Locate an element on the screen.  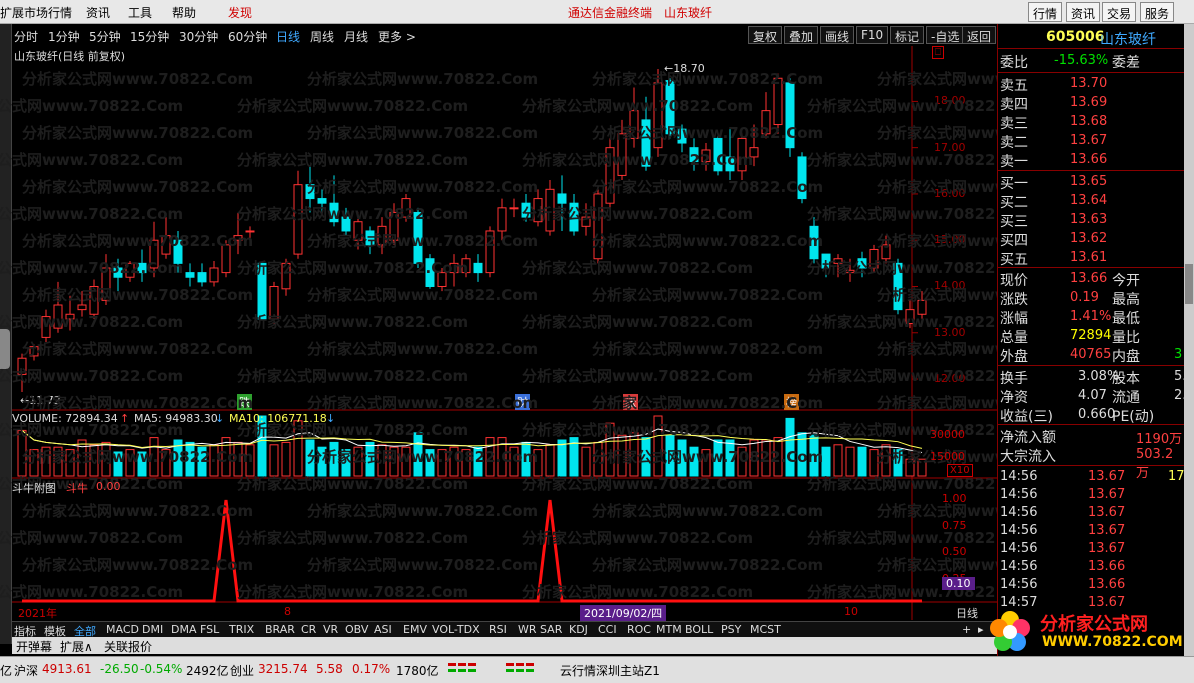
left-panel-handle is located at coordinates (6, 334).